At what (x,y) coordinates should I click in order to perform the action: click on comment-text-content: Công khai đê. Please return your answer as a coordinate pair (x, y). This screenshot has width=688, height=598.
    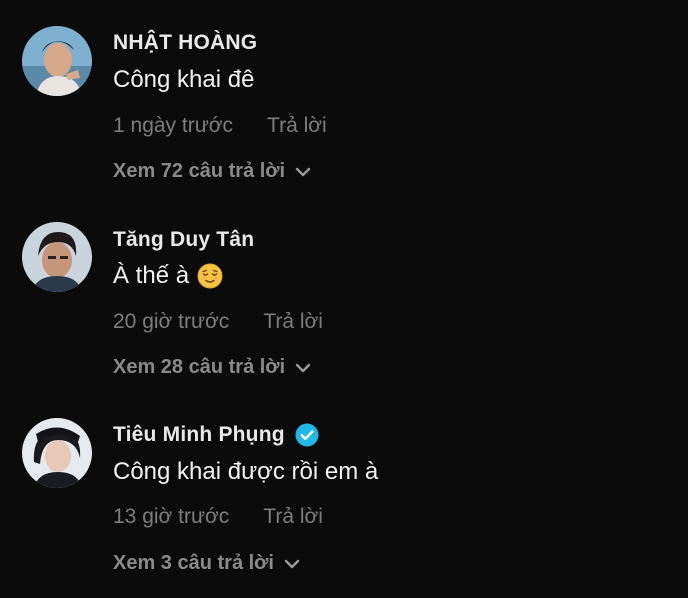
    Looking at the image, I should click on (184, 79).